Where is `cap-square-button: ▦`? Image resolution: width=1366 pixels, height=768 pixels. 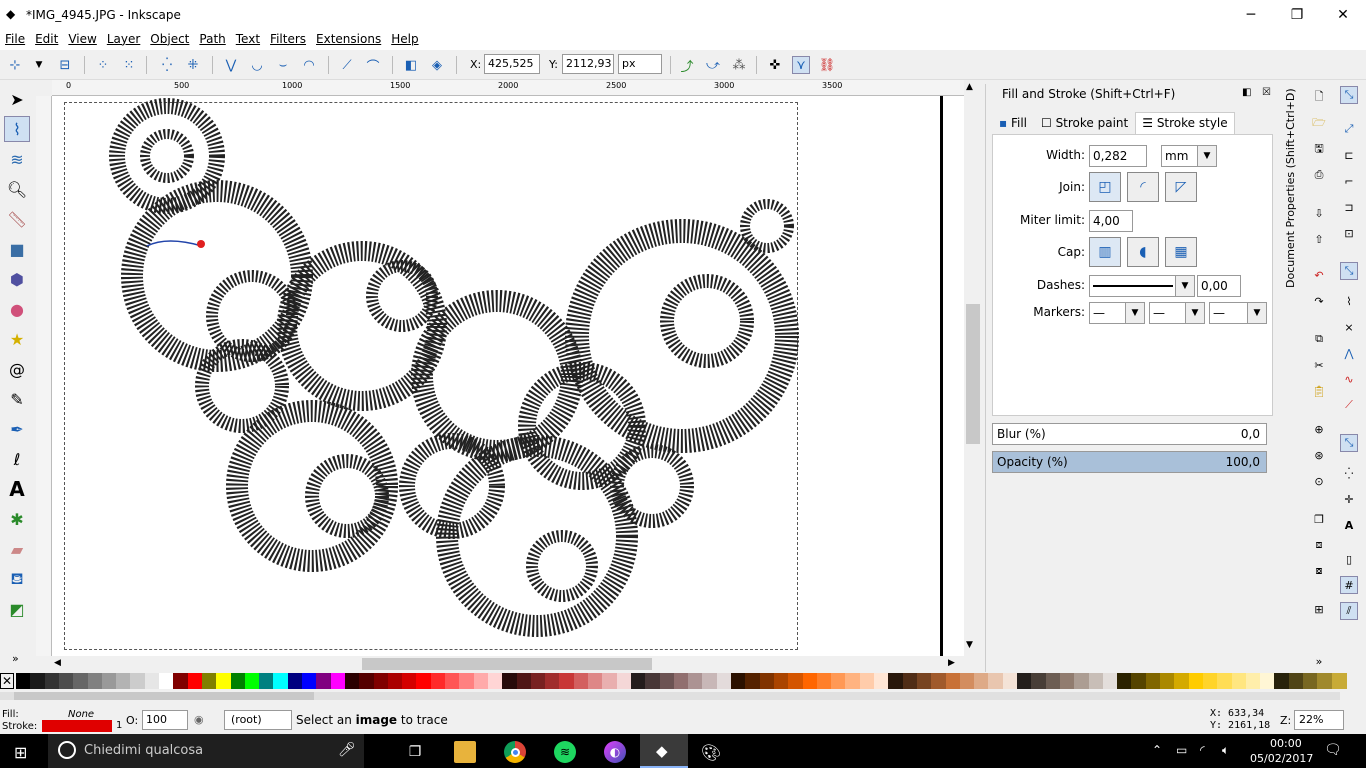 cap-square-button: ▦ is located at coordinates (1181, 252).